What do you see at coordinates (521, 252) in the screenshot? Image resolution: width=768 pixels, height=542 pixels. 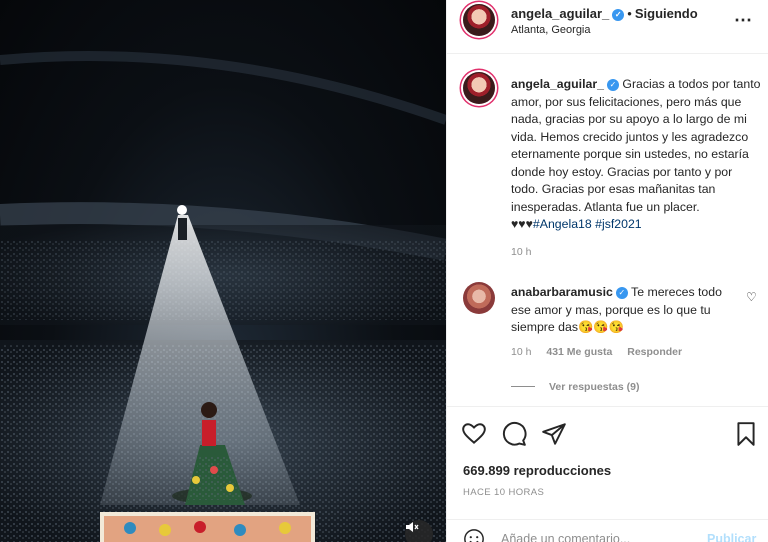 I see `caption-timestamp: 10 h` at bounding box center [521, 252].